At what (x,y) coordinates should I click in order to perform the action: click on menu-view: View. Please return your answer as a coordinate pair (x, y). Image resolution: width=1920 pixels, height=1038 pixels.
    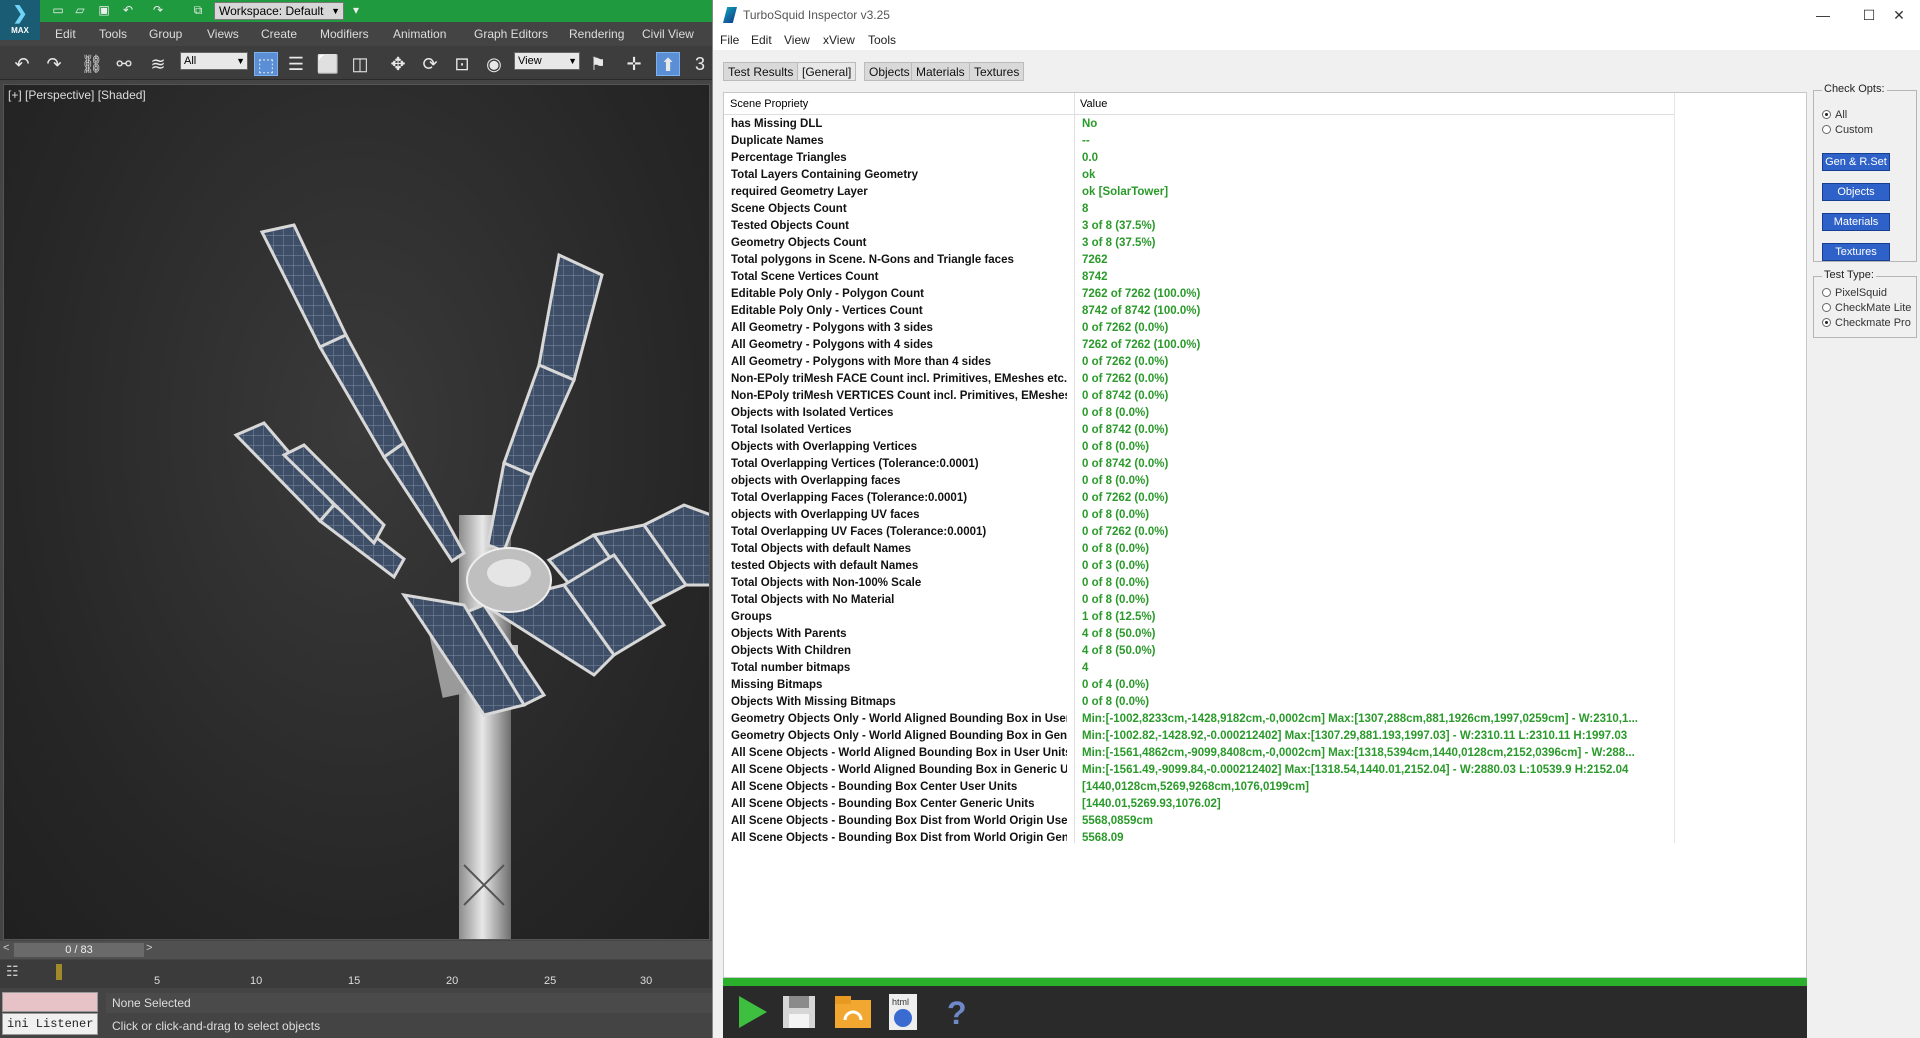
    Looking at the image, I should click on (797, 40).